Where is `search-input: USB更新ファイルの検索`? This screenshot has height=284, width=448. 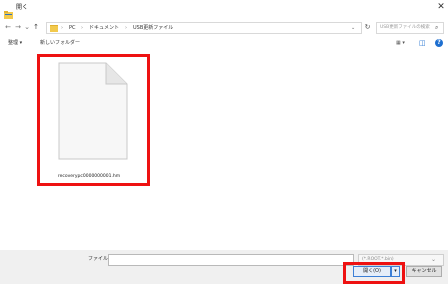
search-input: USB更新ファイルの検索 is located at coordinates (405, 28).